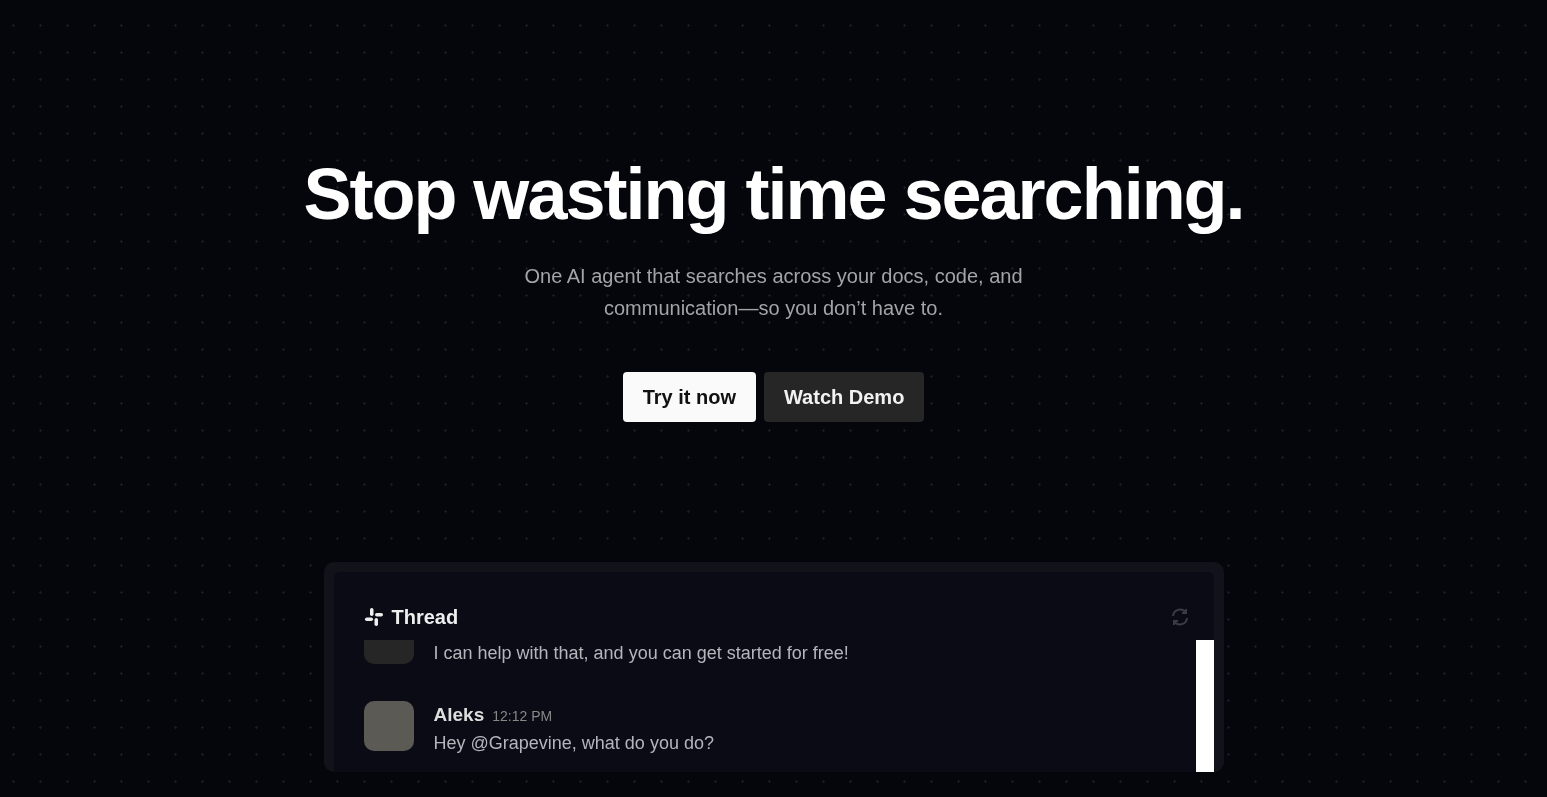  I want to click on avatar-photo-placeholder, so click(388, 726).